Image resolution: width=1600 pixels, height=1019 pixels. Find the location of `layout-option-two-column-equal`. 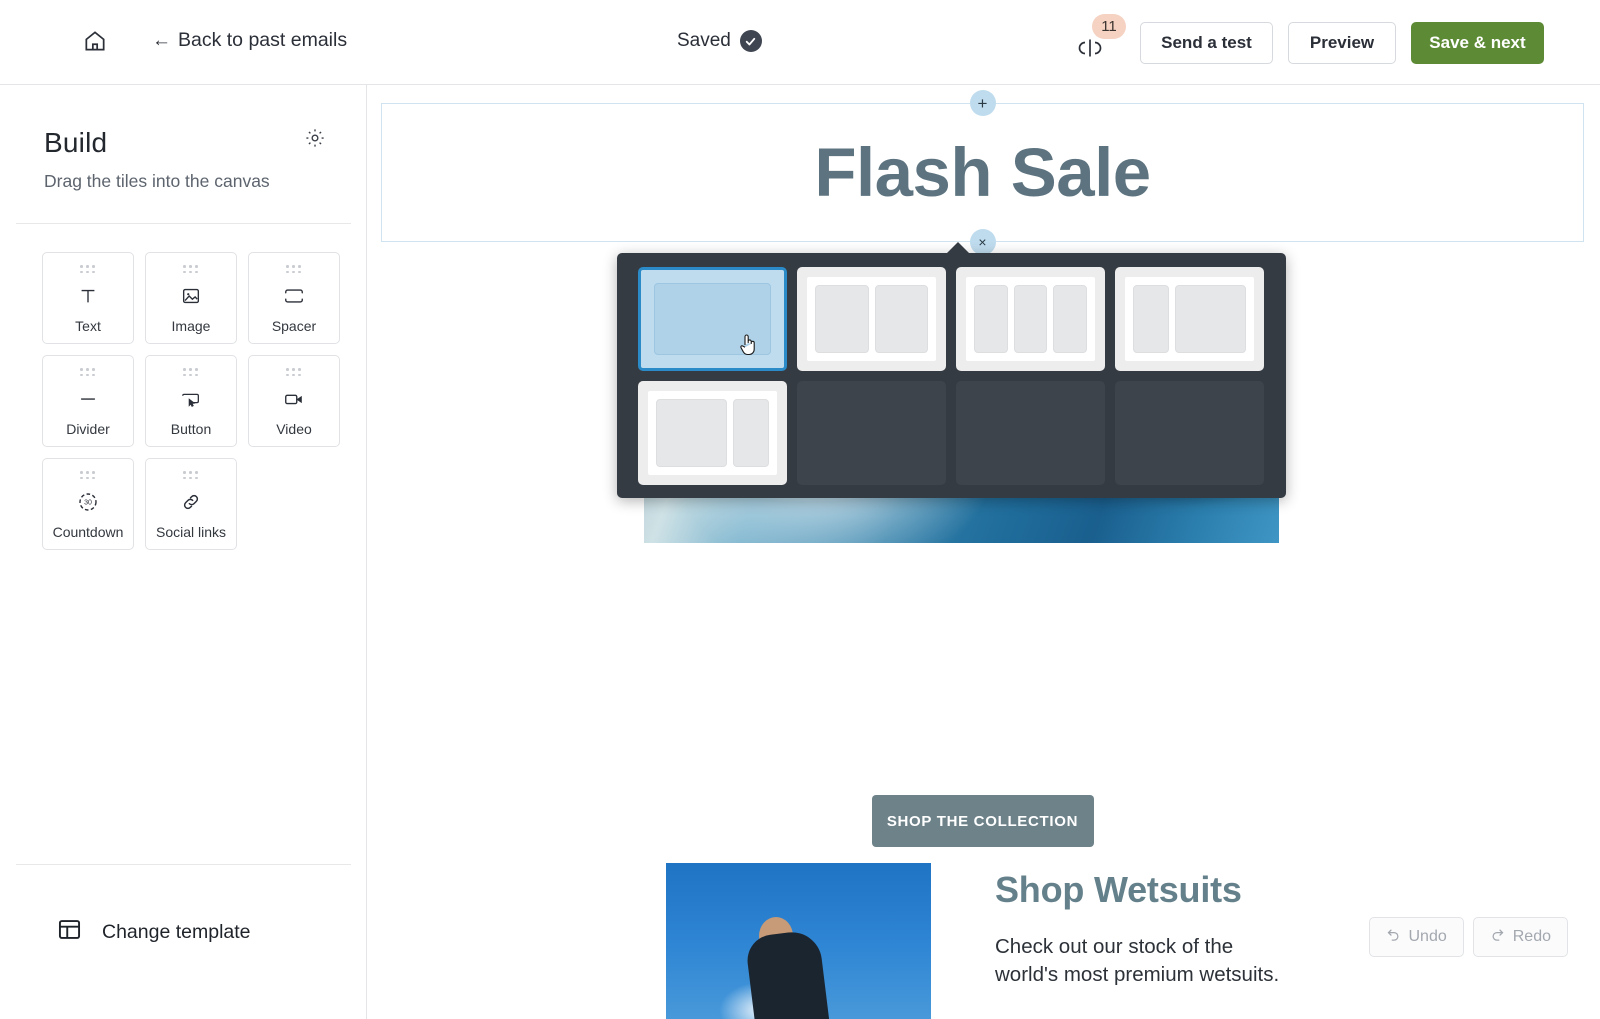

layout-option-two-column-equal is located at coordinates (871, 319).